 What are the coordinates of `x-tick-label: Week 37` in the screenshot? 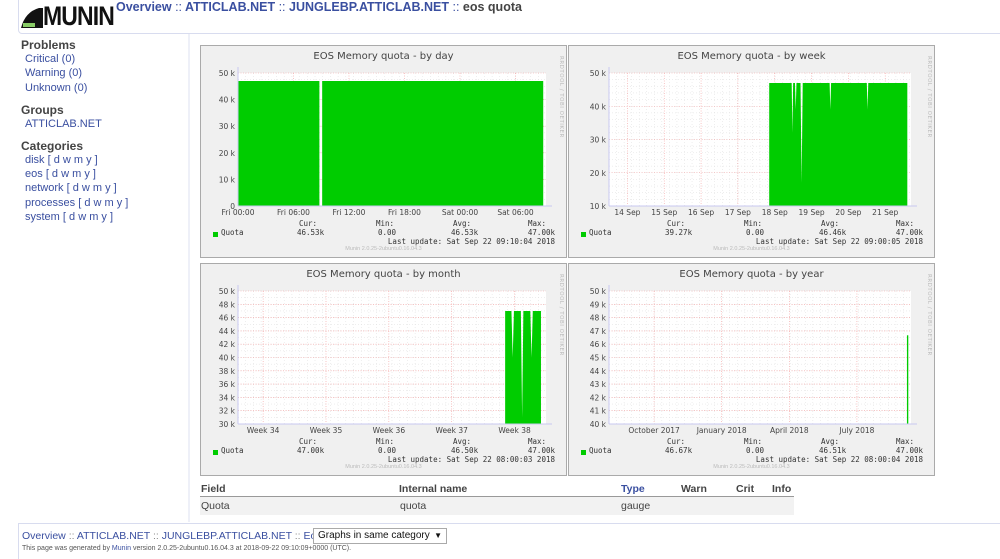 It's located at (451, 430).